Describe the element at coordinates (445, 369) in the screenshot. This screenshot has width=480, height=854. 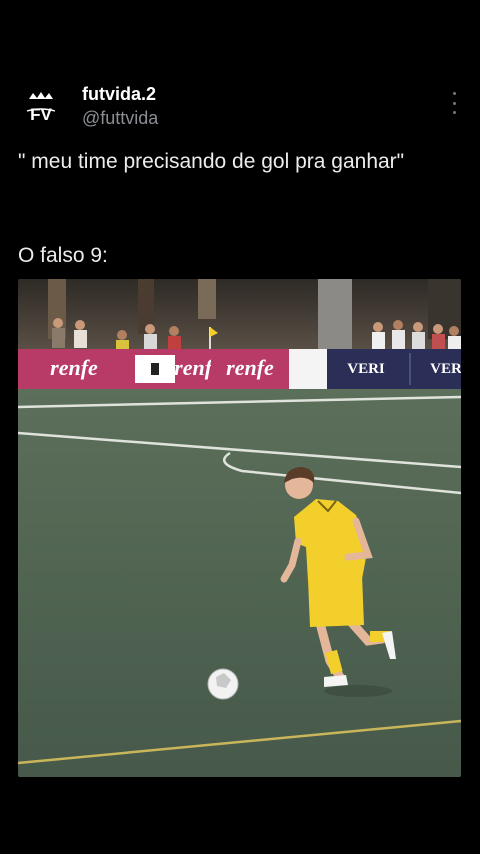
I see `ad-board-text: VER` at that location.